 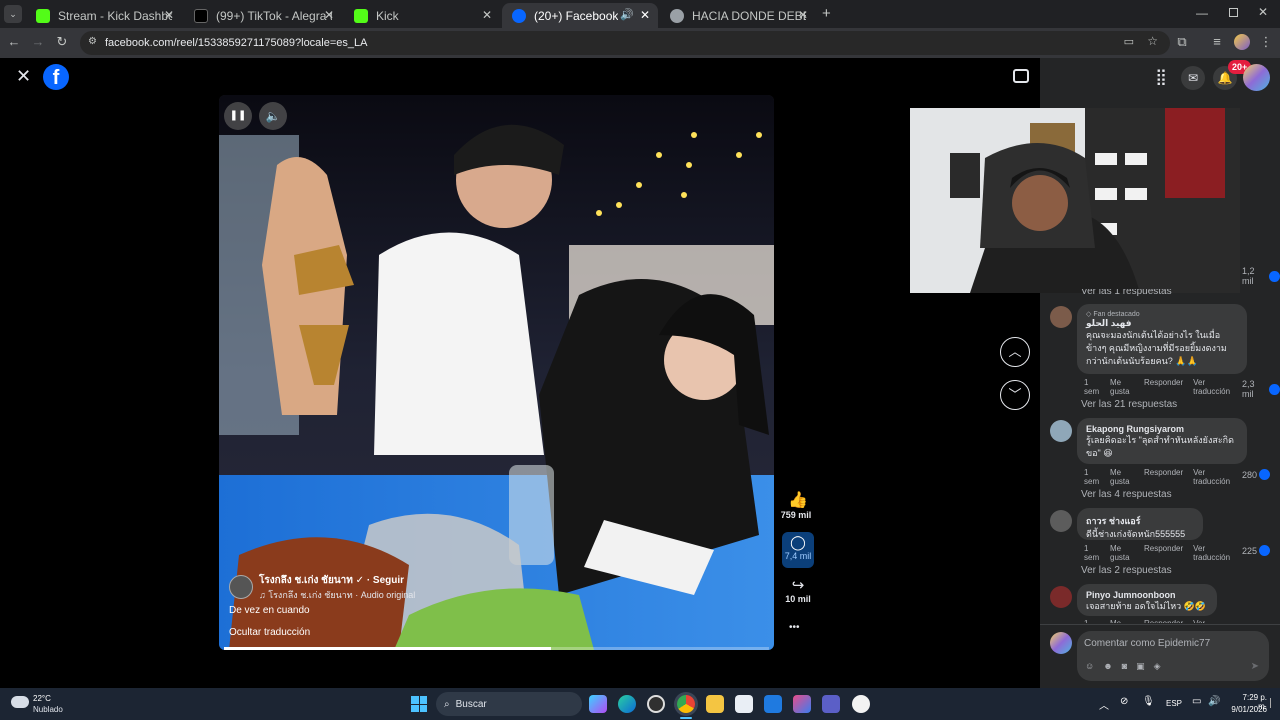 I want to click on back-icon: ←, so click(x=14, y=41).